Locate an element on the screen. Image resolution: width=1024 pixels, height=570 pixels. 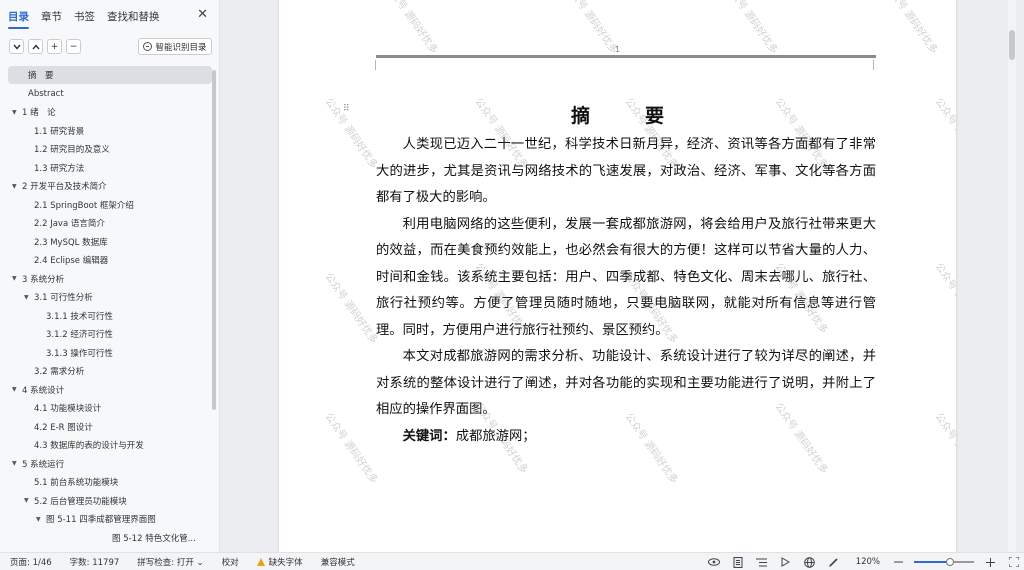
zoom-slider is located at coordinates (944, 562).